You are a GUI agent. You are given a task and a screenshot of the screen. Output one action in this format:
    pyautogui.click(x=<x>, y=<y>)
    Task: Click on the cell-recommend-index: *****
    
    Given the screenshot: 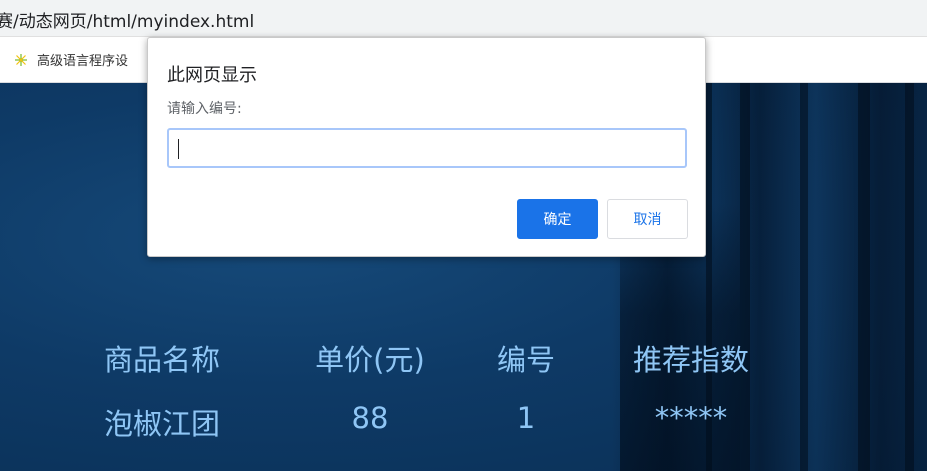 What is the action you would take?
    pyautogui.click(x=691, y=418)
    